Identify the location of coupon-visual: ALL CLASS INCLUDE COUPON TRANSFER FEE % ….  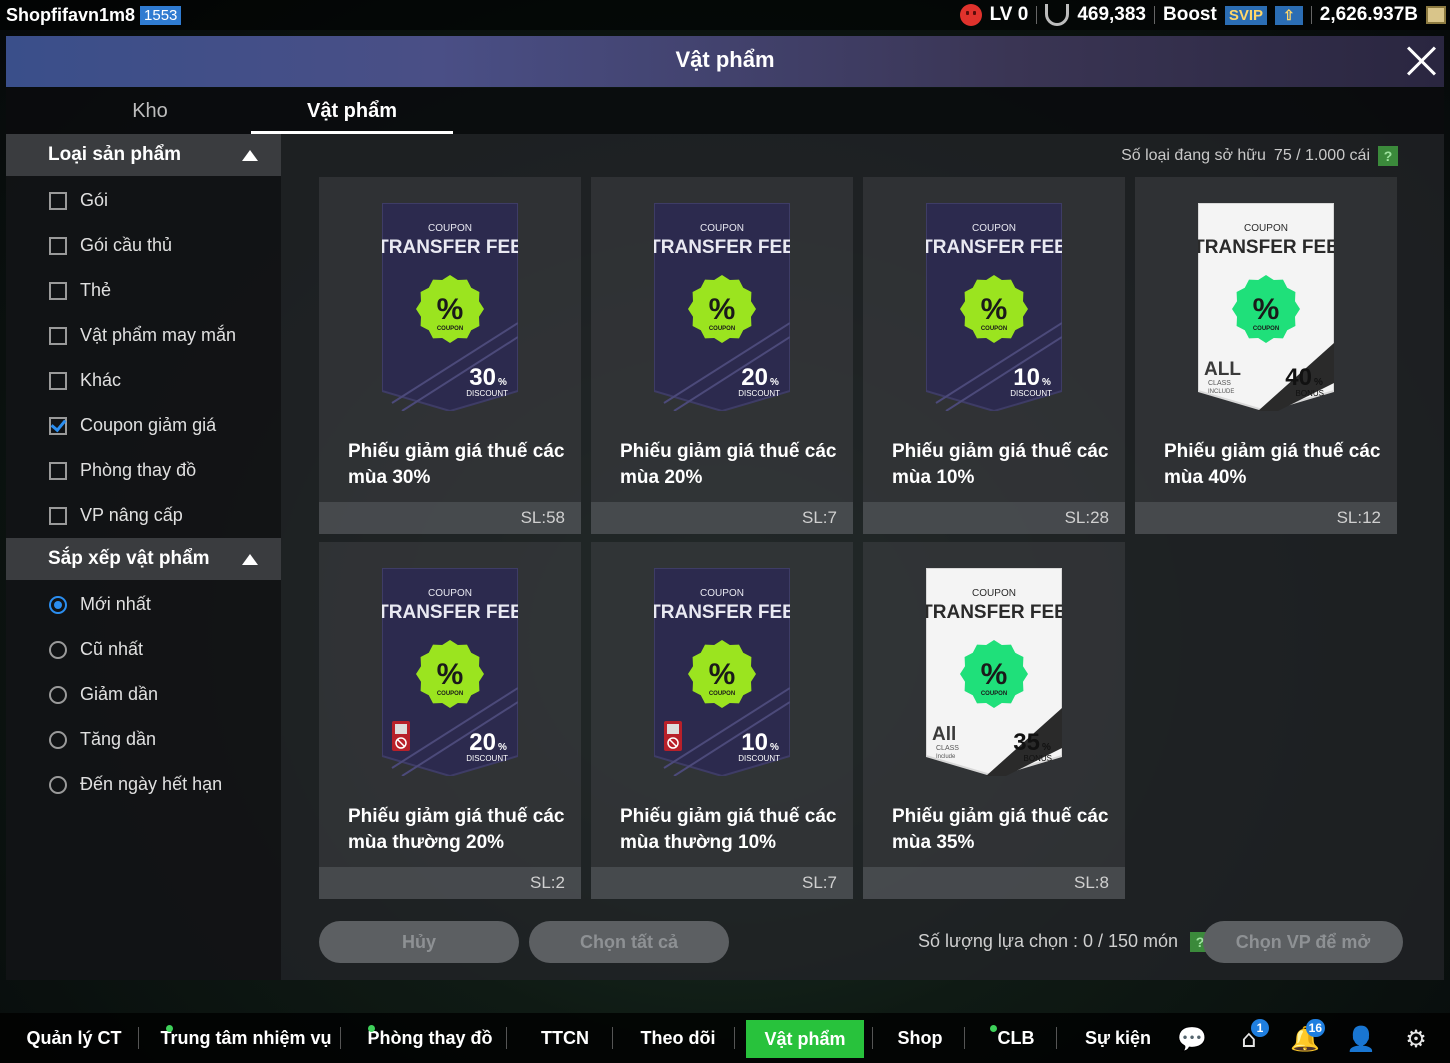
(1266, 307).